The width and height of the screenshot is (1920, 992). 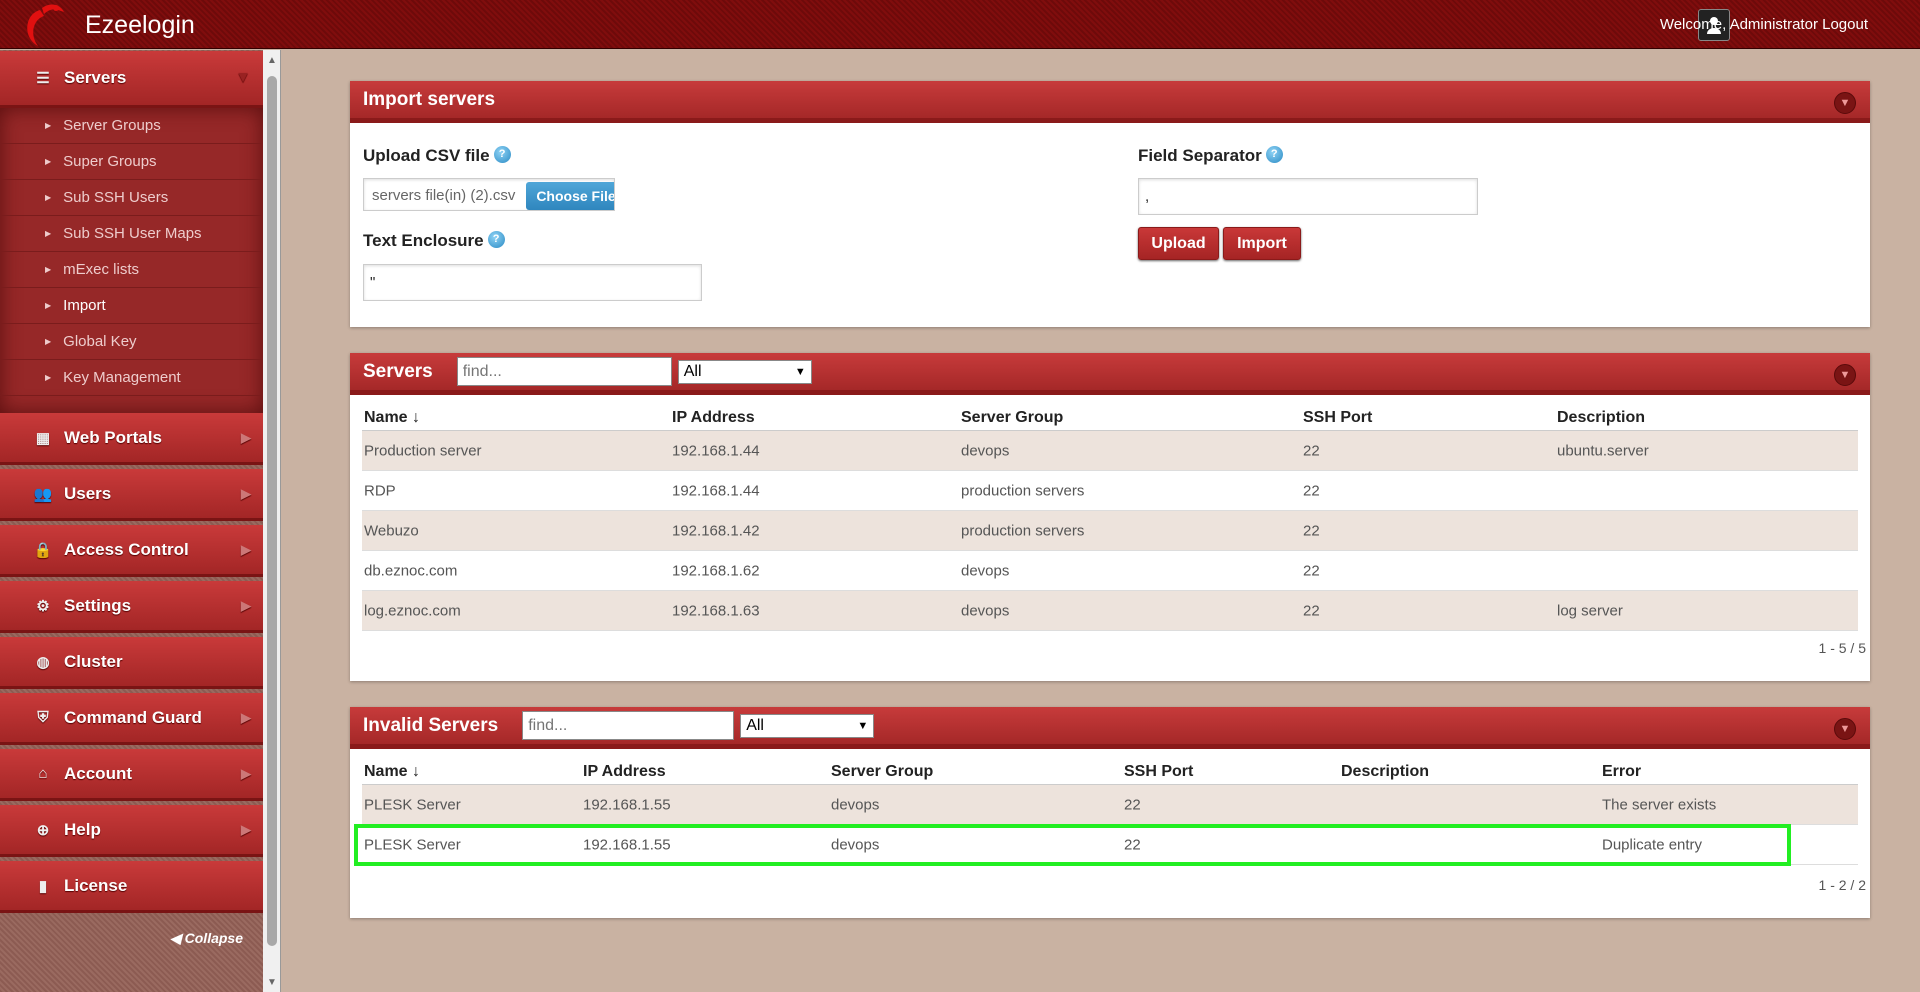 I want to click on subitem-label: Sub SSH Users, so click(x=116, y=197).